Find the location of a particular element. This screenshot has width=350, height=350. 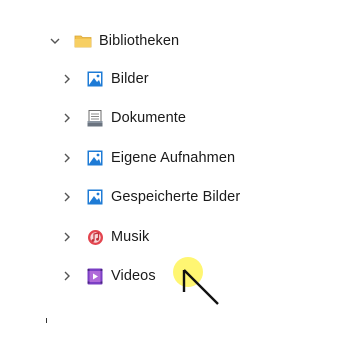

music-icon is located at coordinates (95, 237).